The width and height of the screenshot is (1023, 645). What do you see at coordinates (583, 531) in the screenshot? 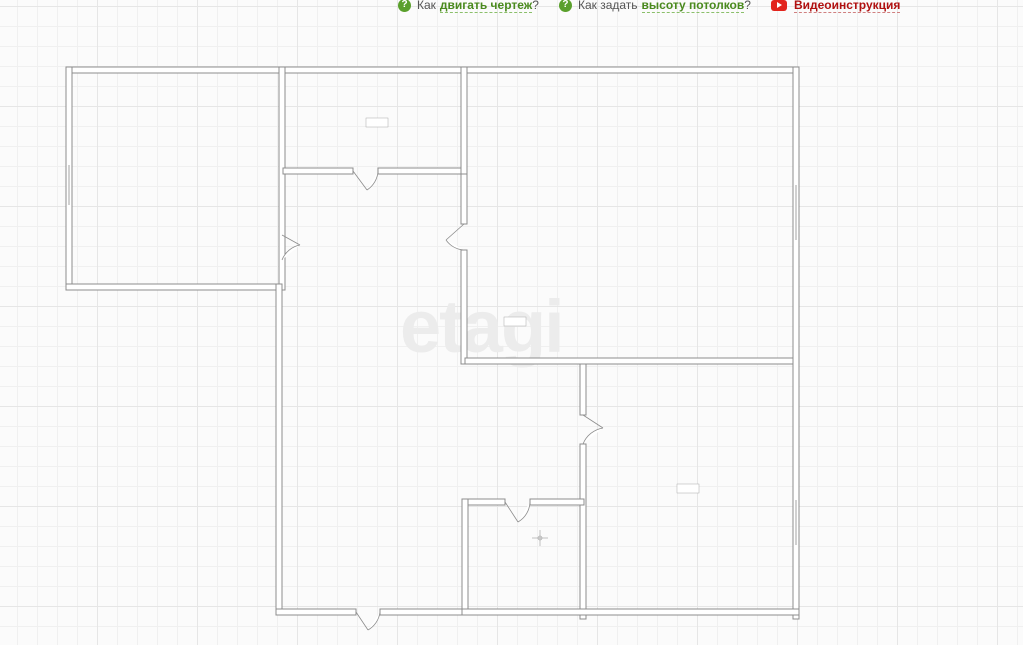
I see `wall-br-room-west-b` at bounding box center [583, 531].